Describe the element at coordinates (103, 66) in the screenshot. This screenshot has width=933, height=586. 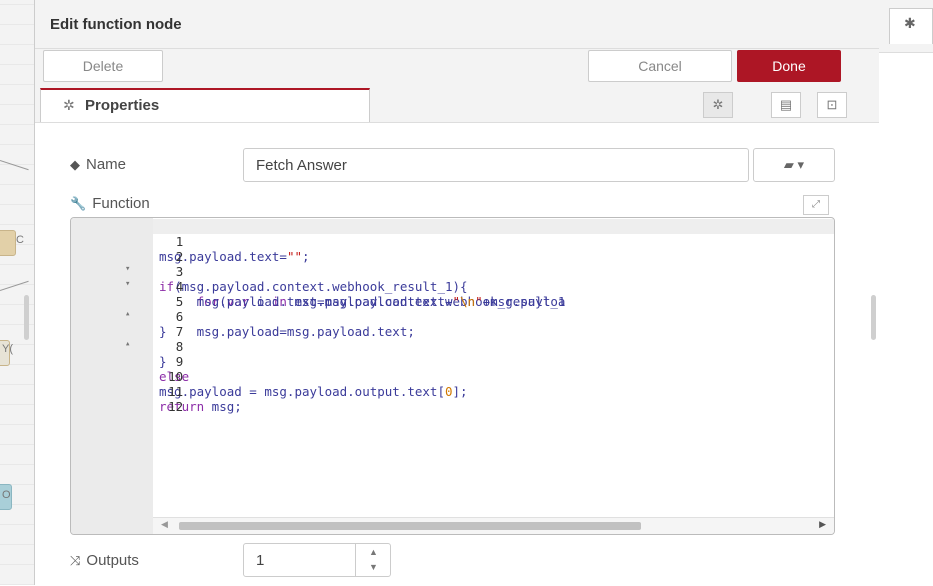
I see `delete-button: Delete` at that location.